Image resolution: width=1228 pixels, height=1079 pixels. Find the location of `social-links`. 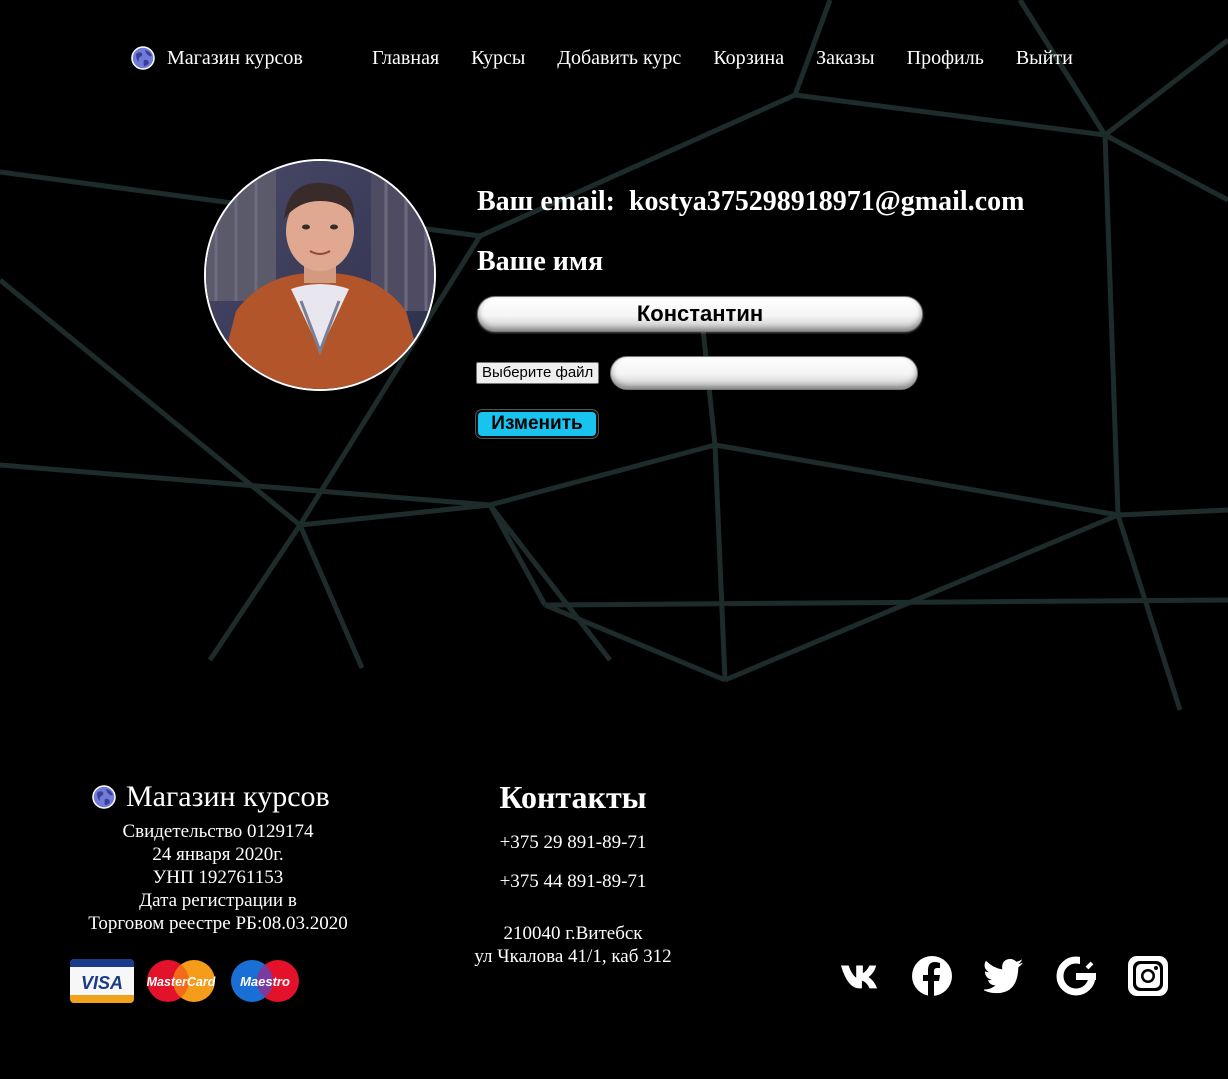

social-links is located at coordinates (1004, 976).